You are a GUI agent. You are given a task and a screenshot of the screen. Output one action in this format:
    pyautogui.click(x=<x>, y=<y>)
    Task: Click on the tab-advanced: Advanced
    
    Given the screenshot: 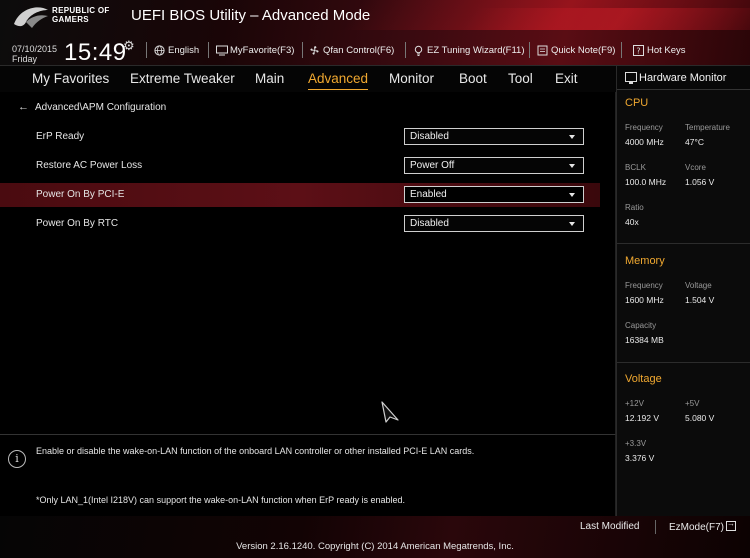 What is the action you would take?
    pyautogui.click(x=338, y=80)
    